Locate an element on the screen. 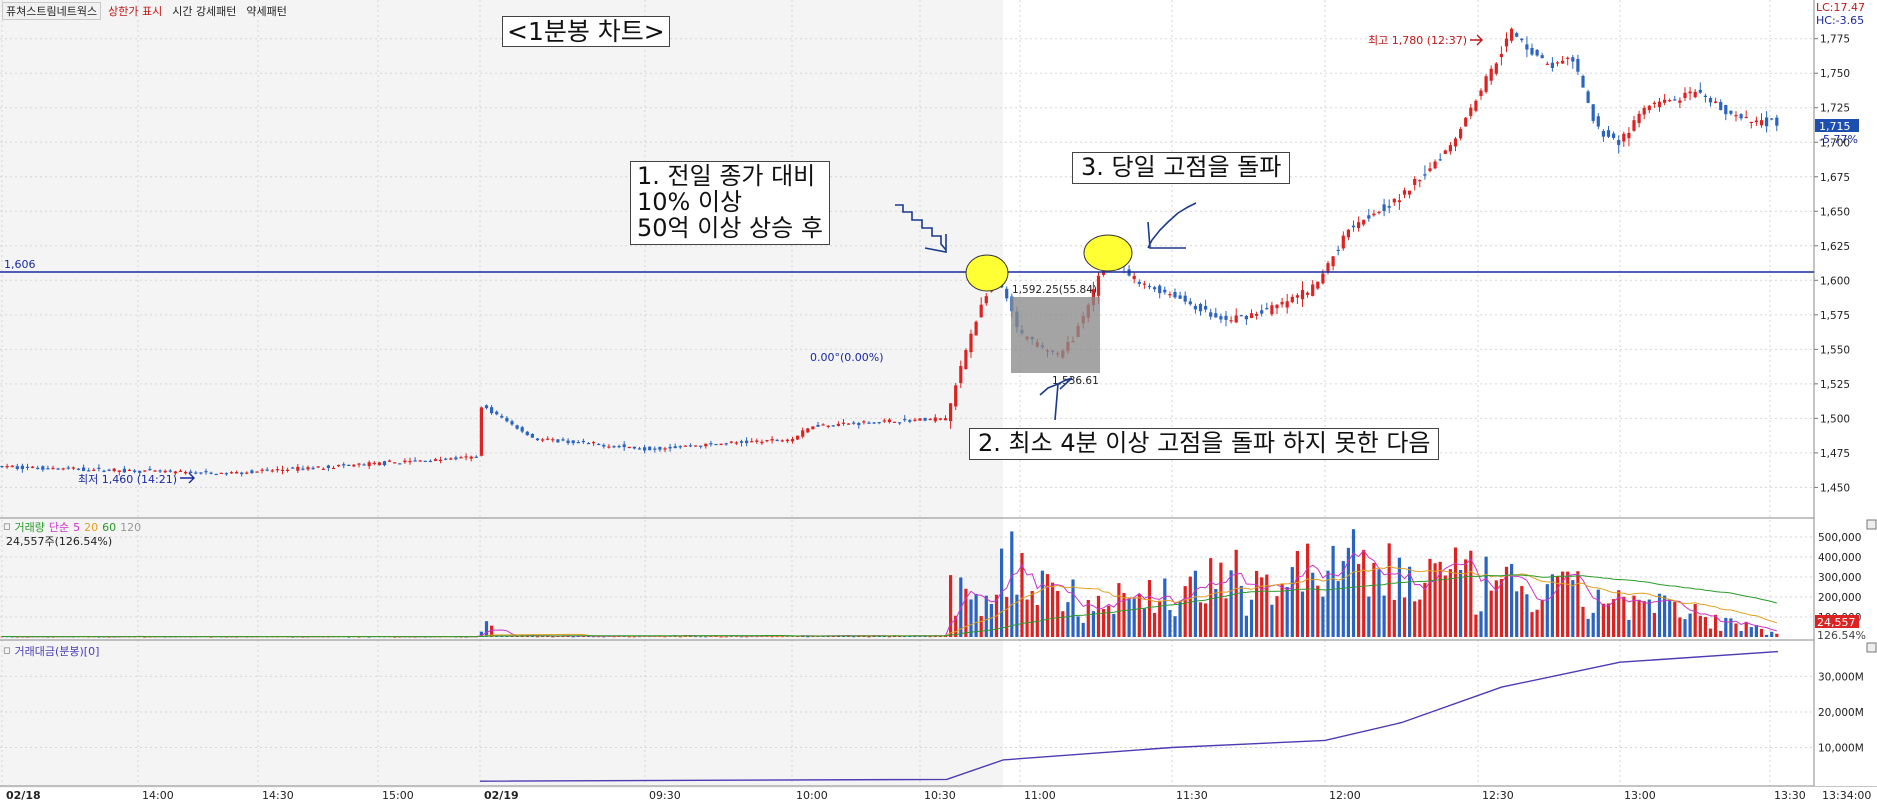  box-bottom-label: 1,536.61 is located at coordinates (1075, 381).